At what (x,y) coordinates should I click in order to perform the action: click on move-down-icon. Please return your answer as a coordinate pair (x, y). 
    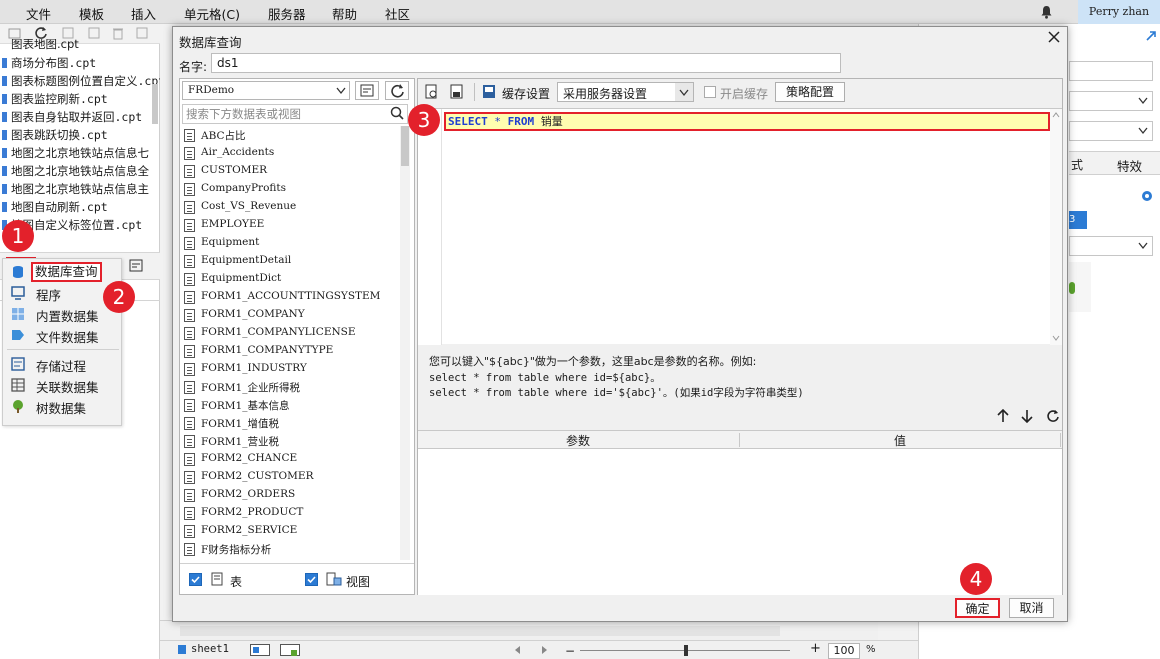
    Looking at the image, I should click on (1027, 416).